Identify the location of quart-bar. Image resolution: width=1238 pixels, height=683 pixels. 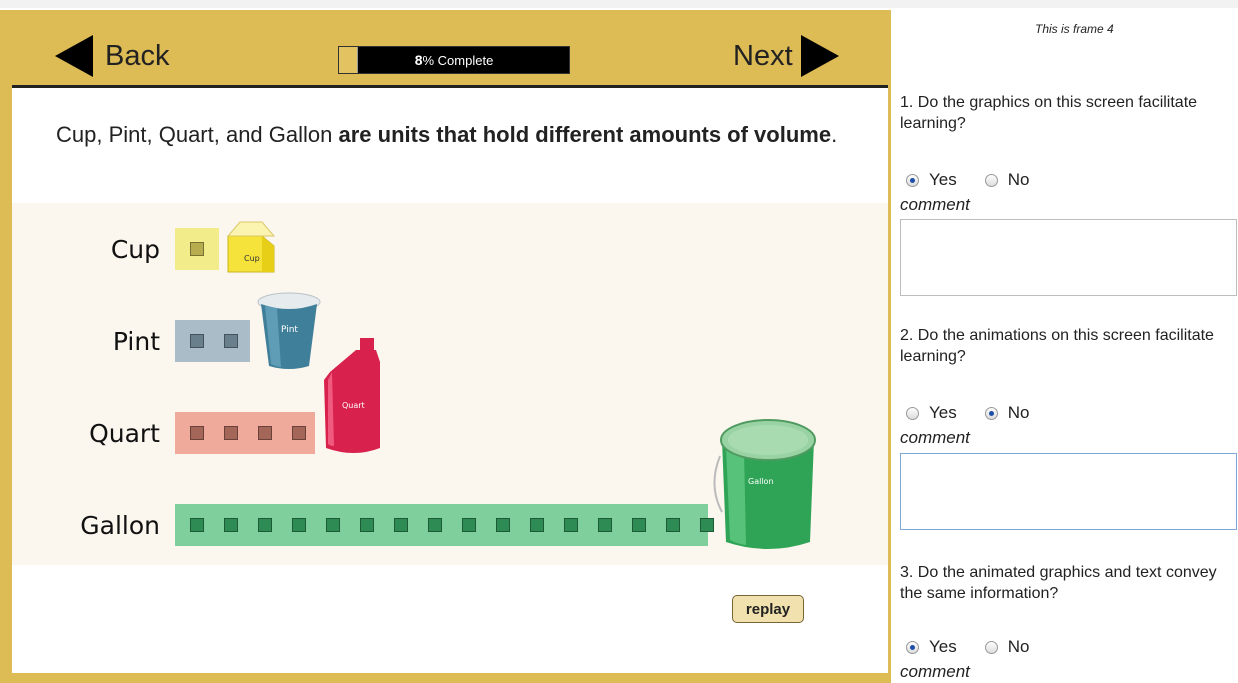
(245, 433).